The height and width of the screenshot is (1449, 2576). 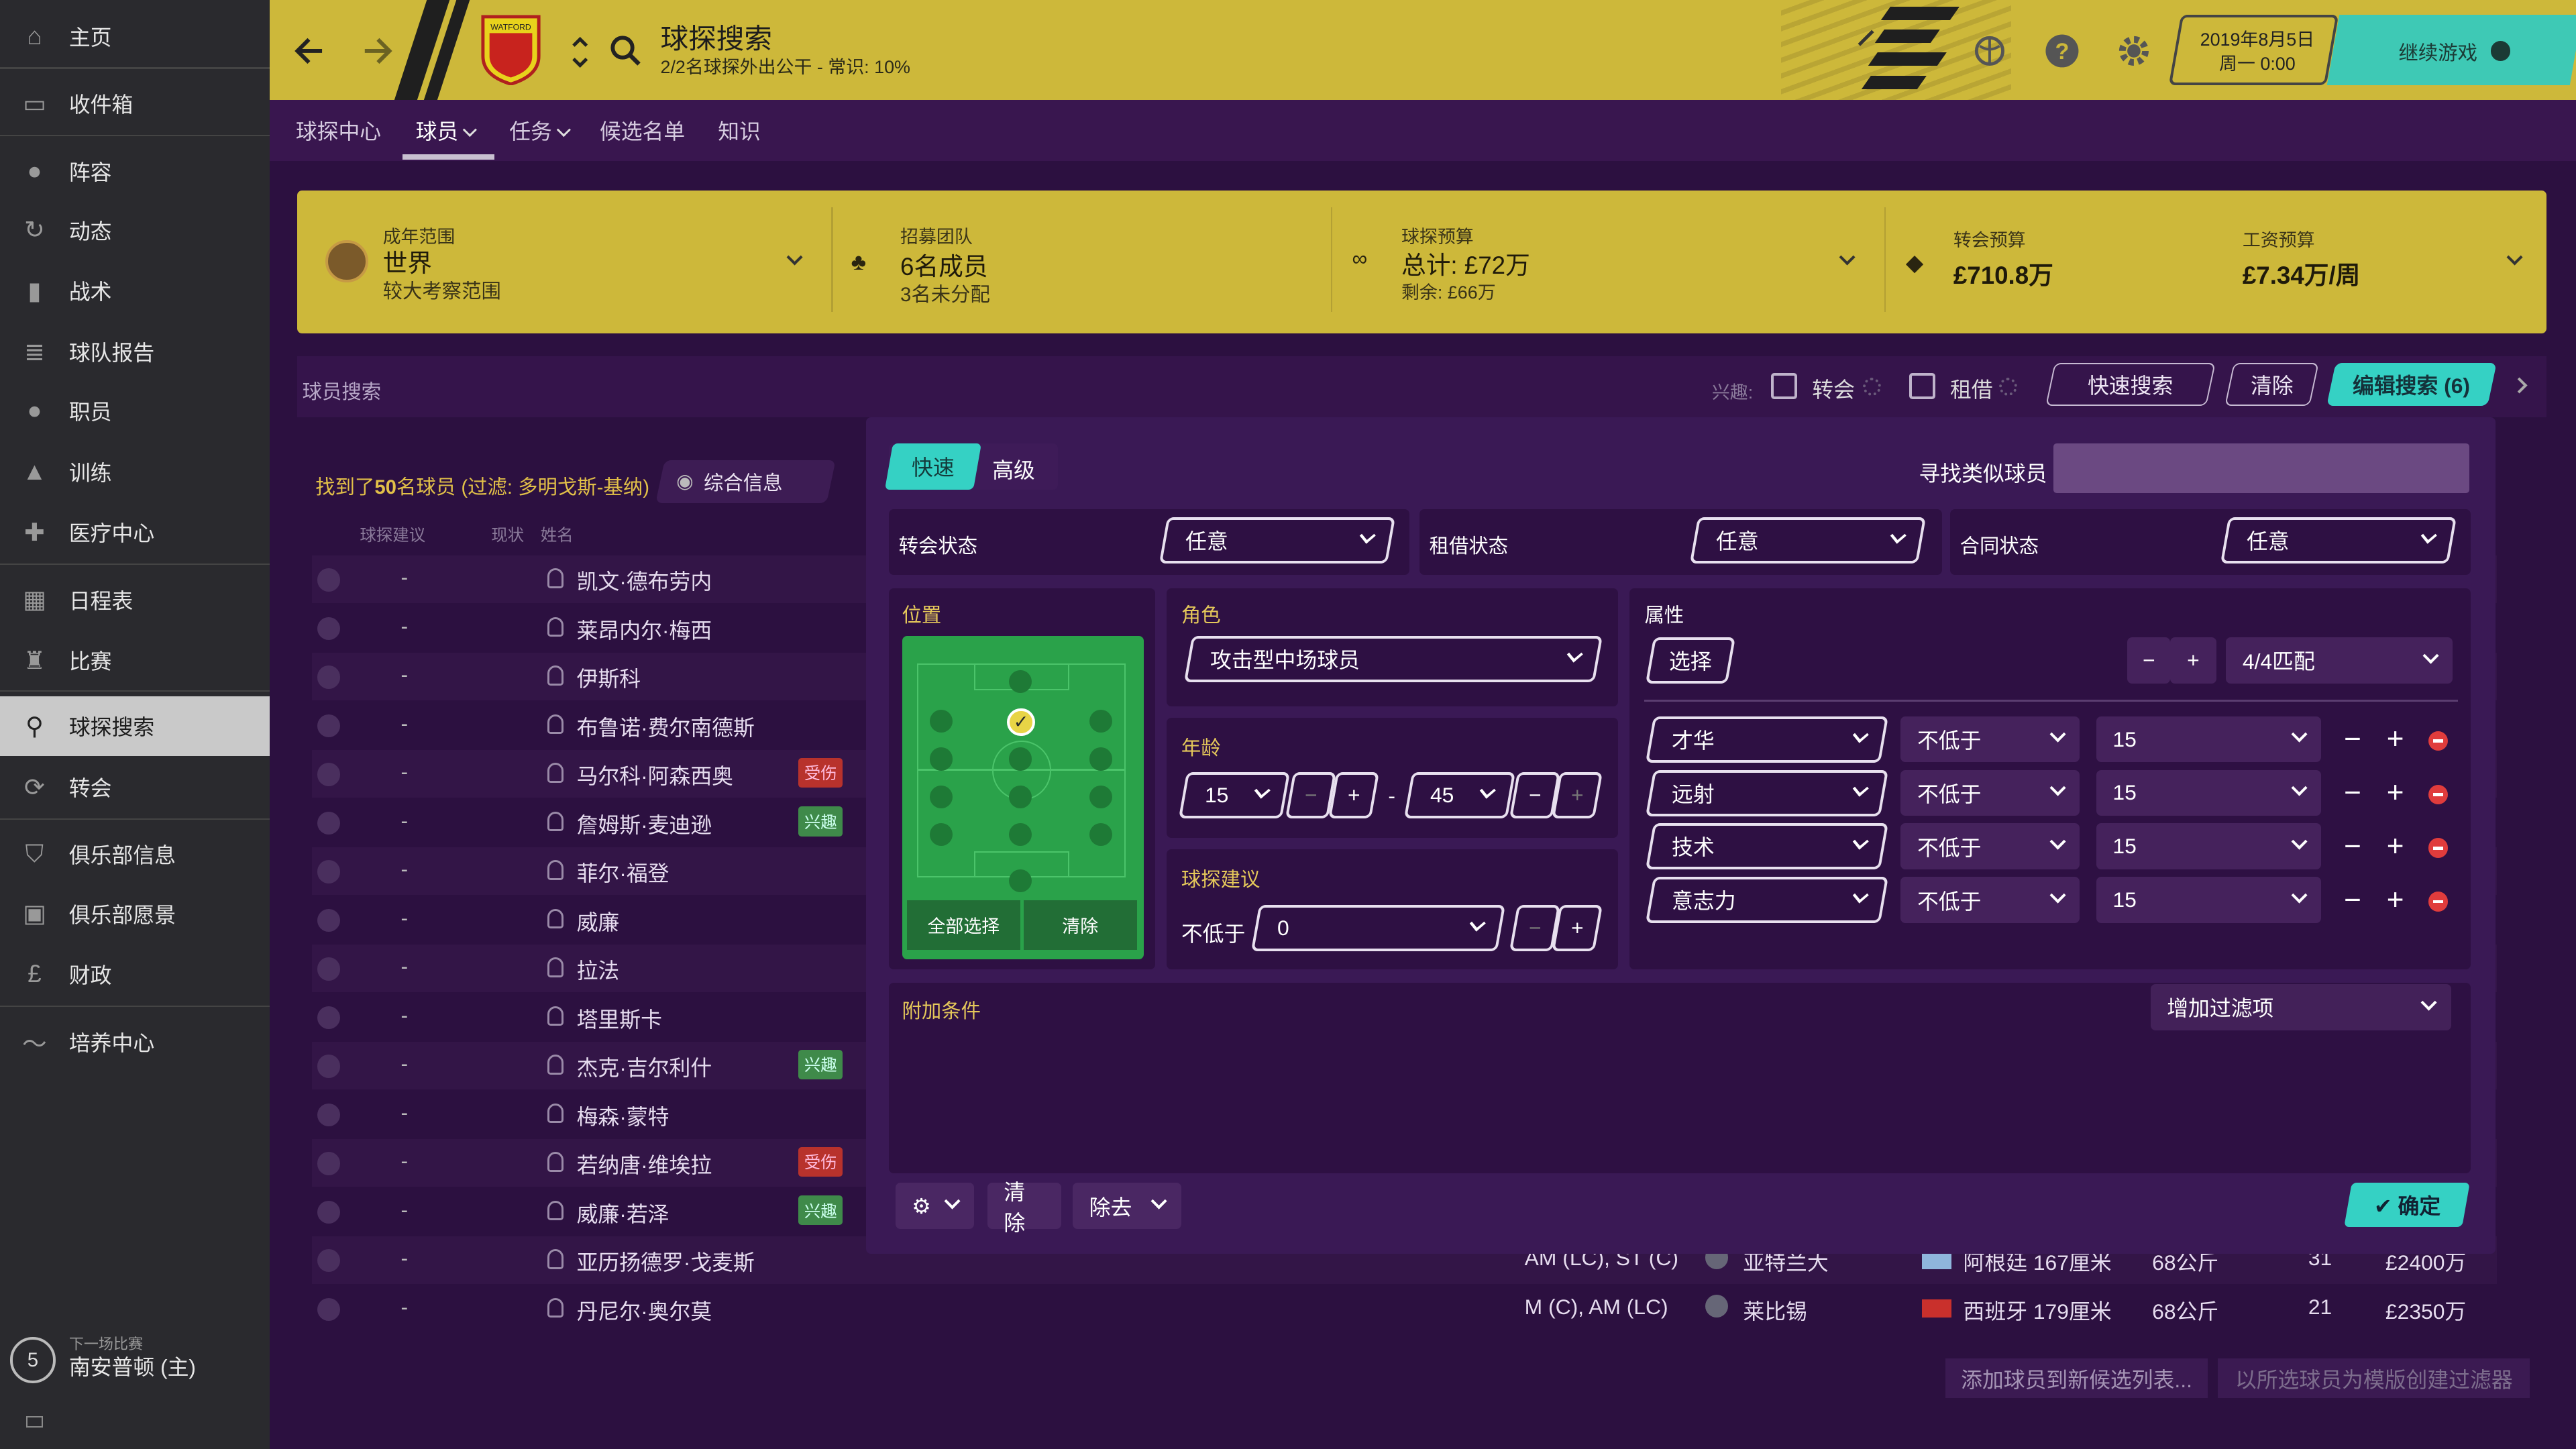 I want to click on sidebar-item-search: ⚲ 球探搜索, so click(x=135, y=726).